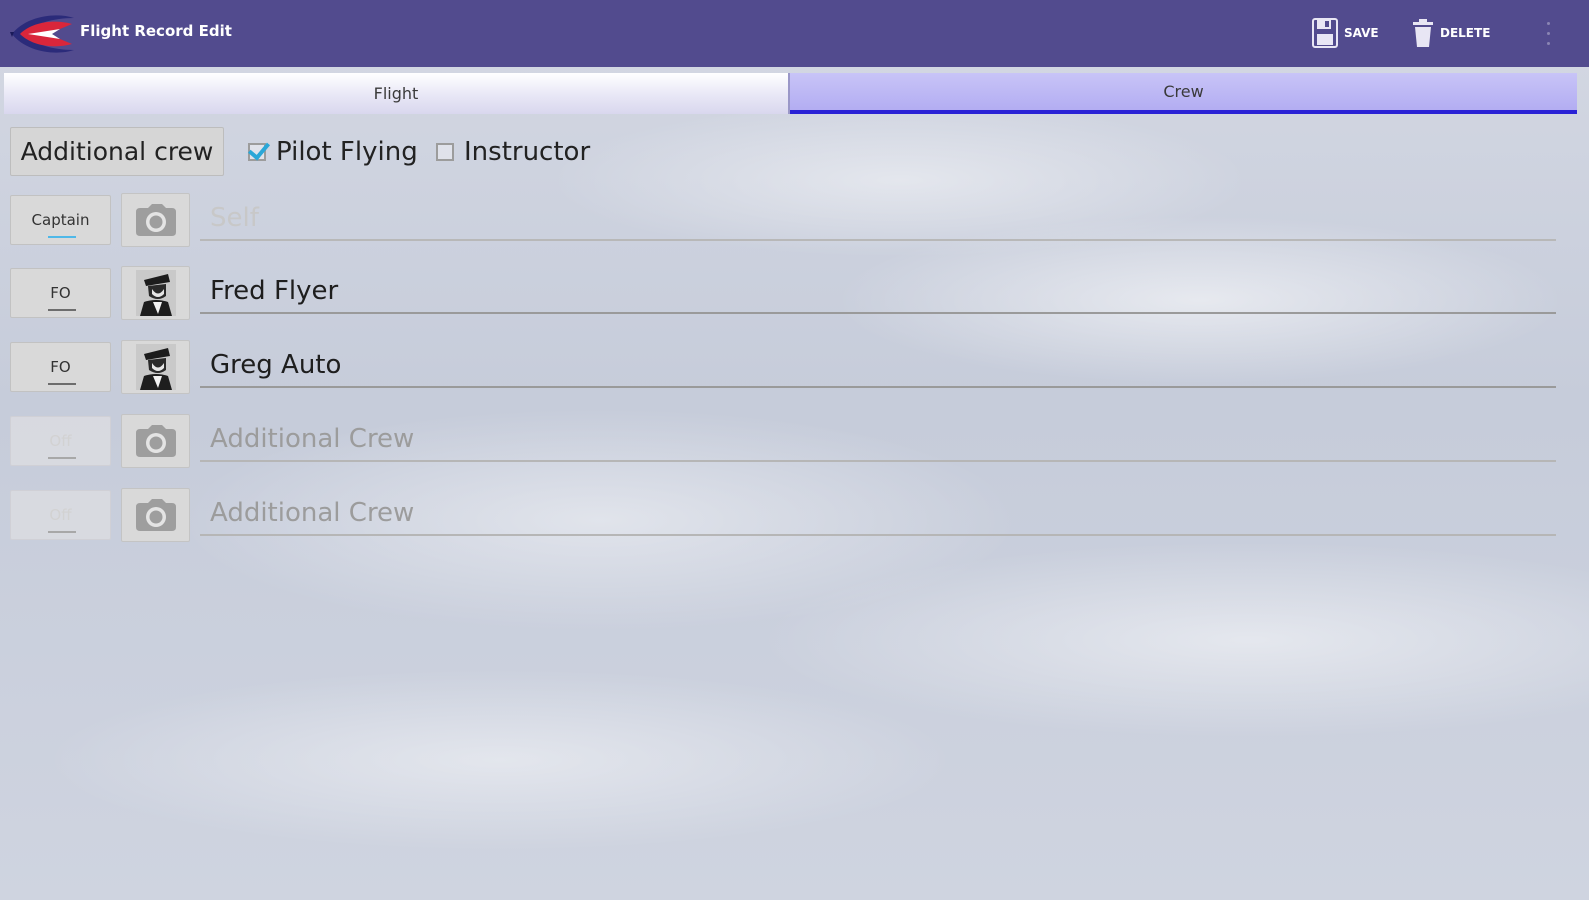 This screenshot has height=900, width=1589. What do you see at coordinates (1325, 33) in the screenshot?
I see `save-icon` at bounding box center [1325, 33].